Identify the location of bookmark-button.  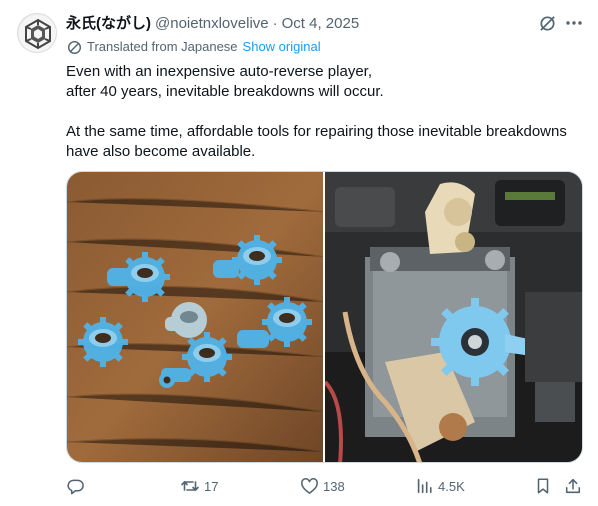
(543, 486).